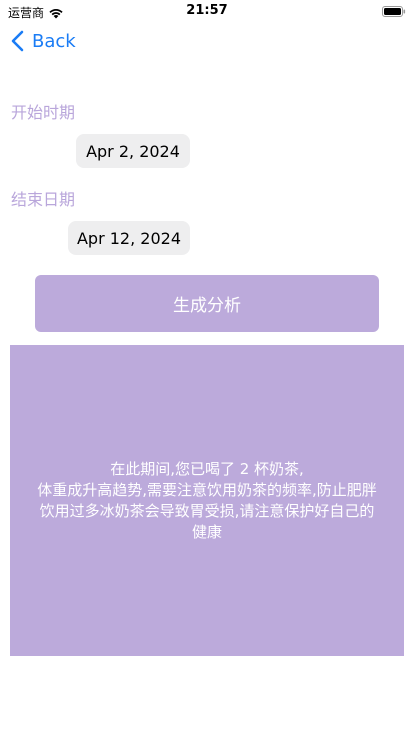  What do you see at coordinates (207, 510) in the screenshot?
I see `analysis-line: 饮用过多冰奶茶会导致胃受损,请注意保护好自己的` at bounding box center [207, 510].